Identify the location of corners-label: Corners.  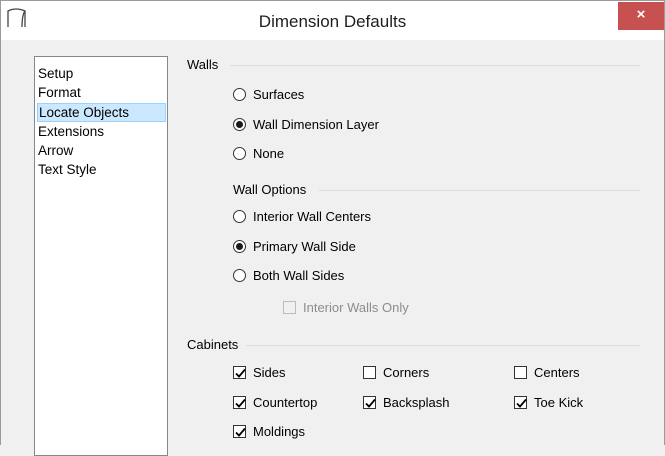
(406, 372).